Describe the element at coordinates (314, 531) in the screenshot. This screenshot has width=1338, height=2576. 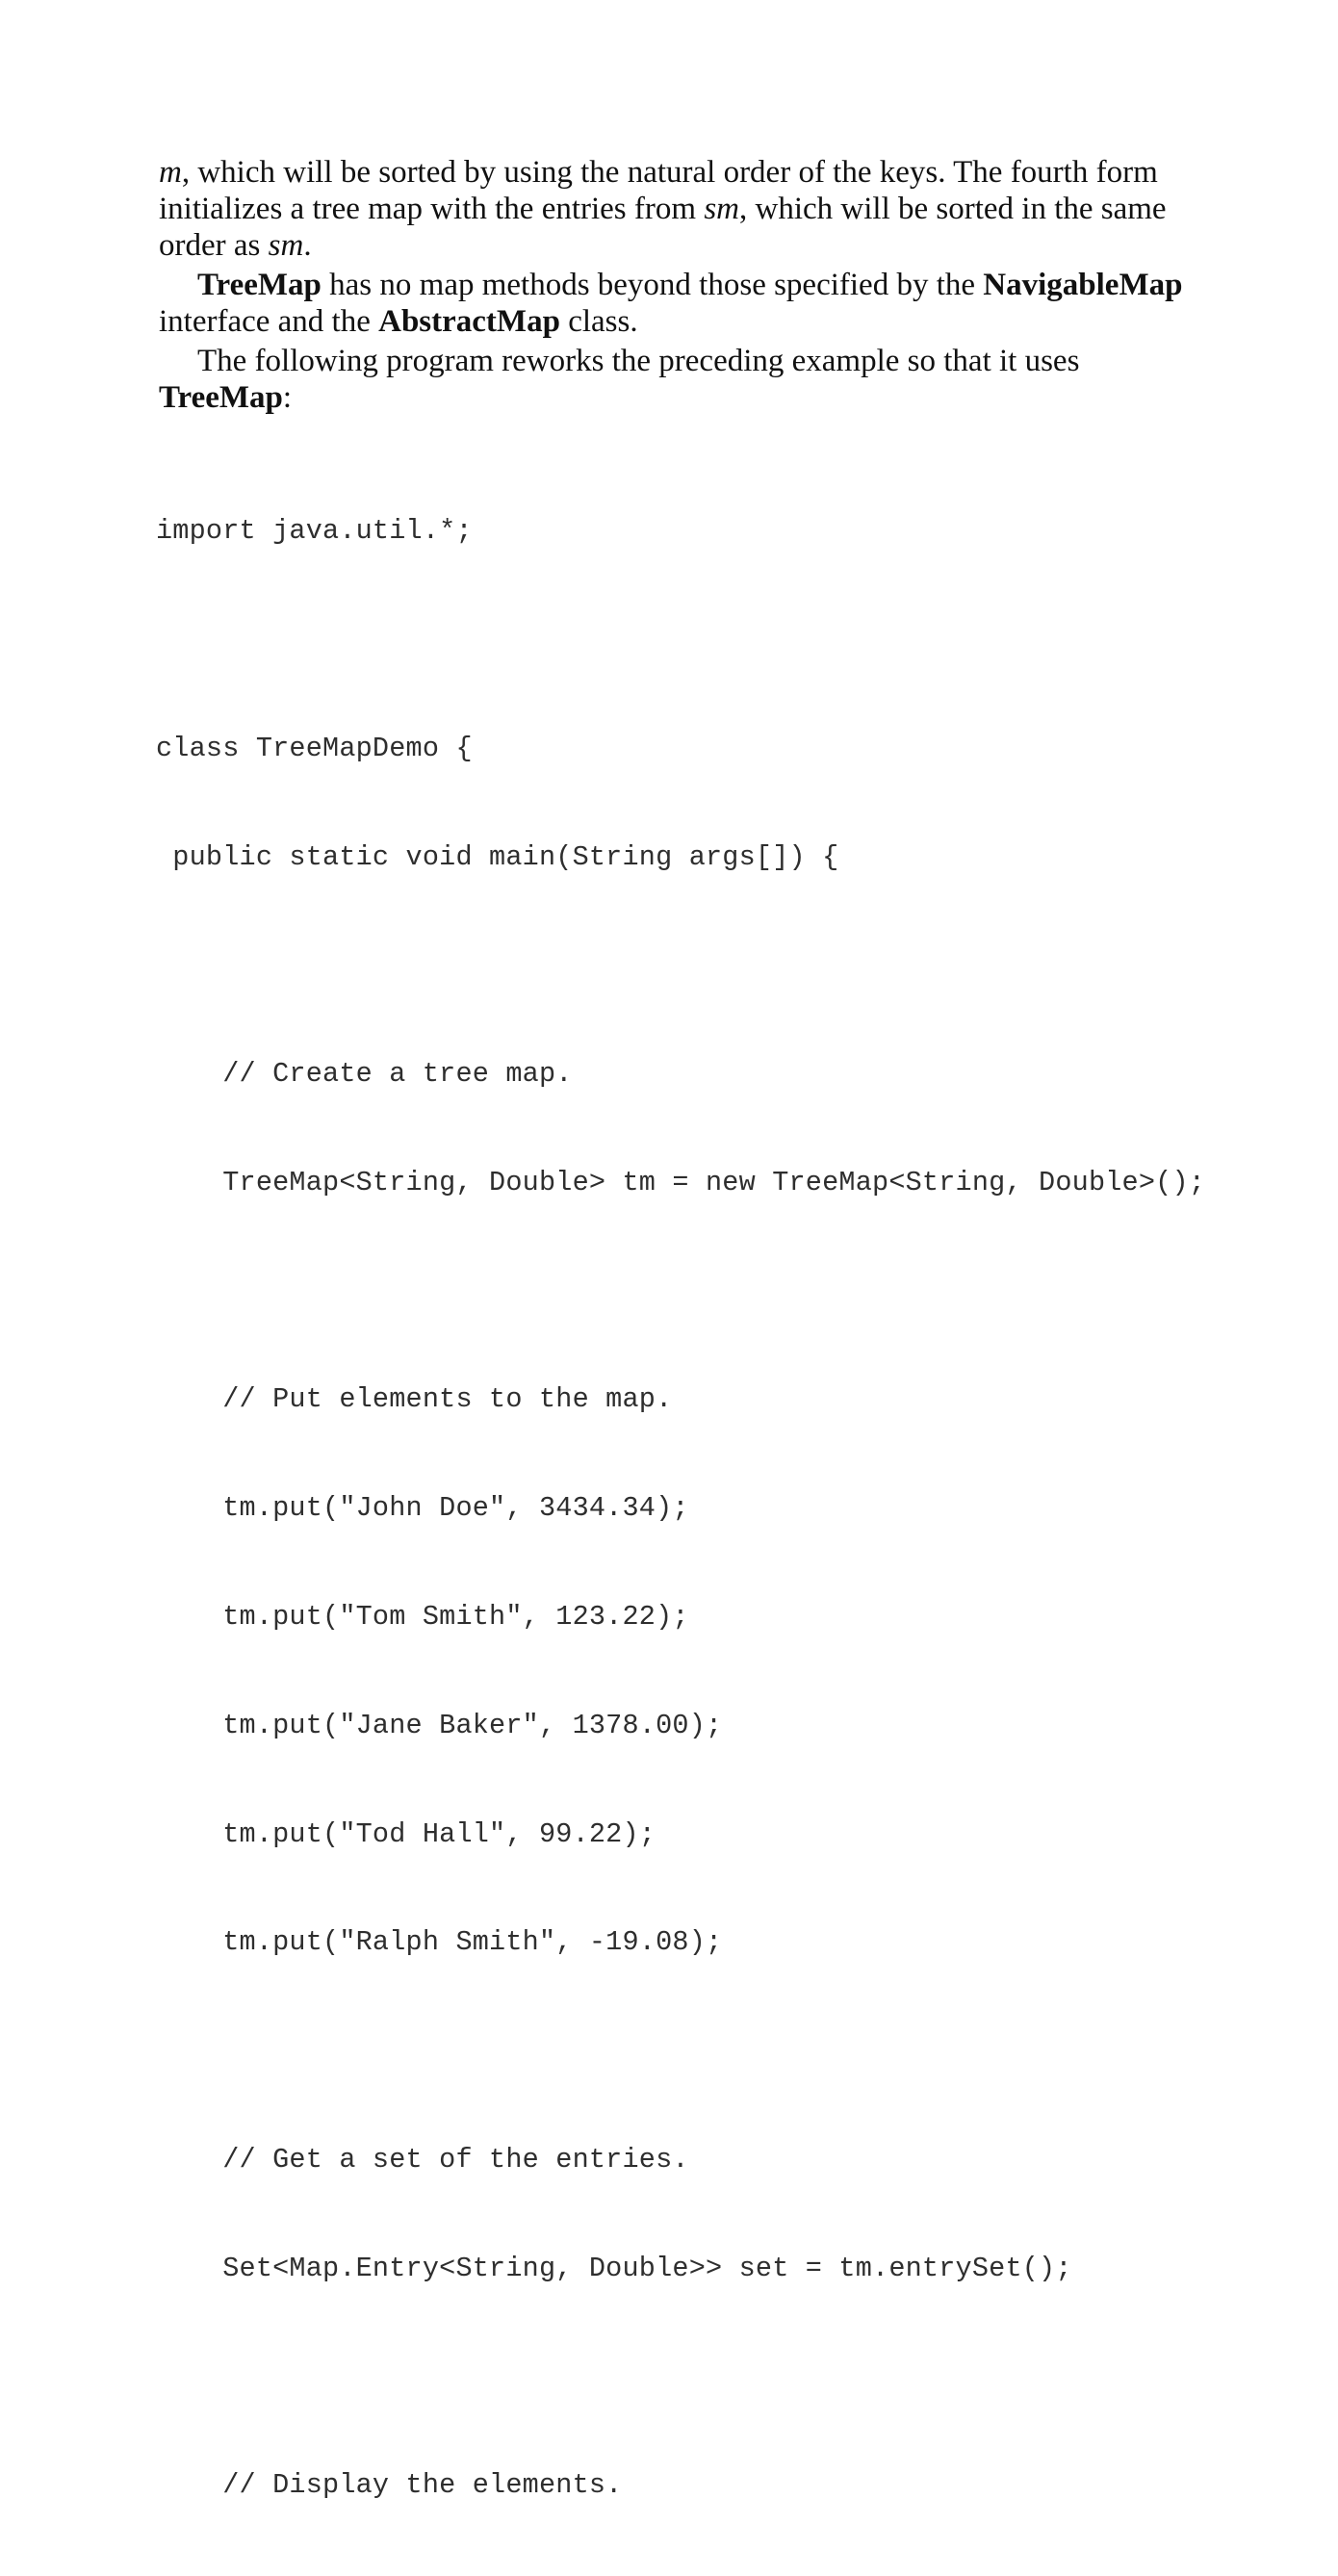
I see `code-line: import java.util.*;` at that location.